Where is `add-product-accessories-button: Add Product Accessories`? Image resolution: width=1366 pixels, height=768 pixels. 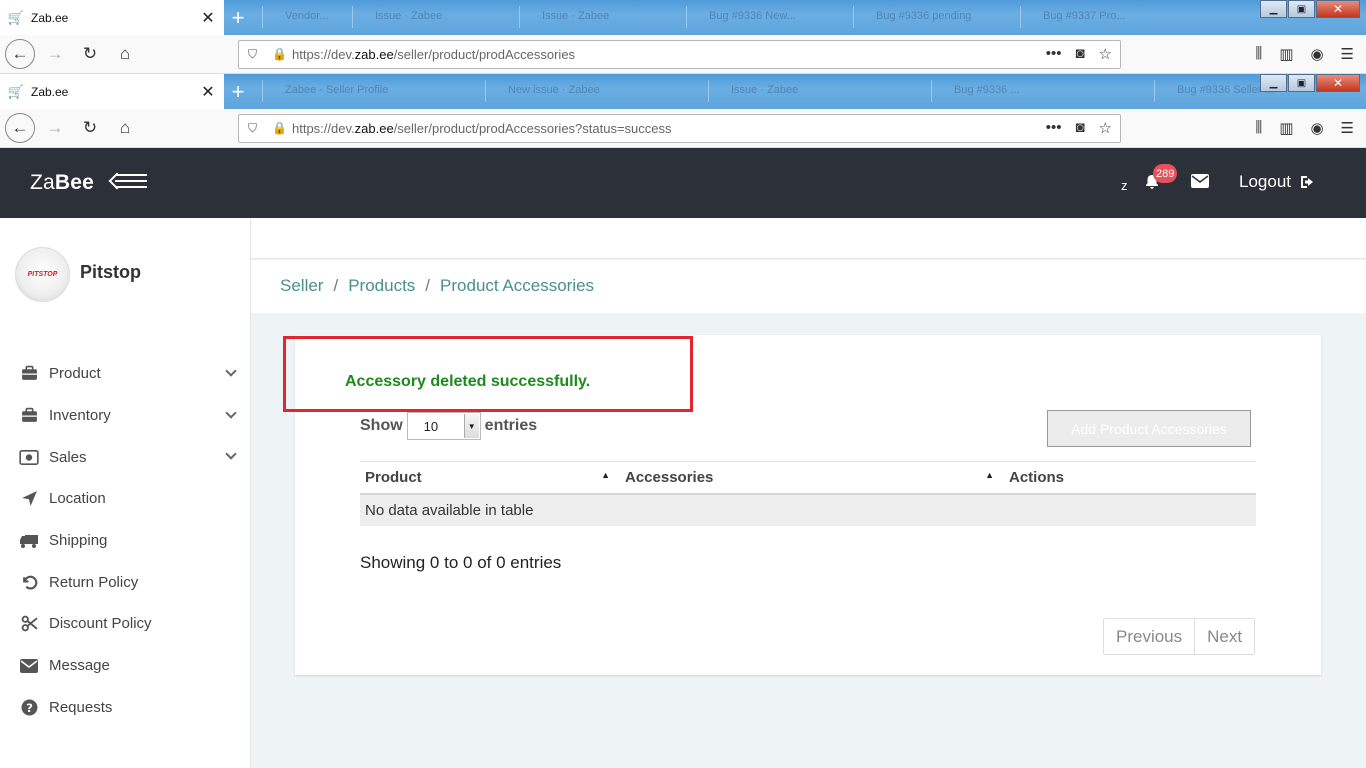
add-product-accessories-button: Add Product Accessories is located at coordinates (1149, 428).